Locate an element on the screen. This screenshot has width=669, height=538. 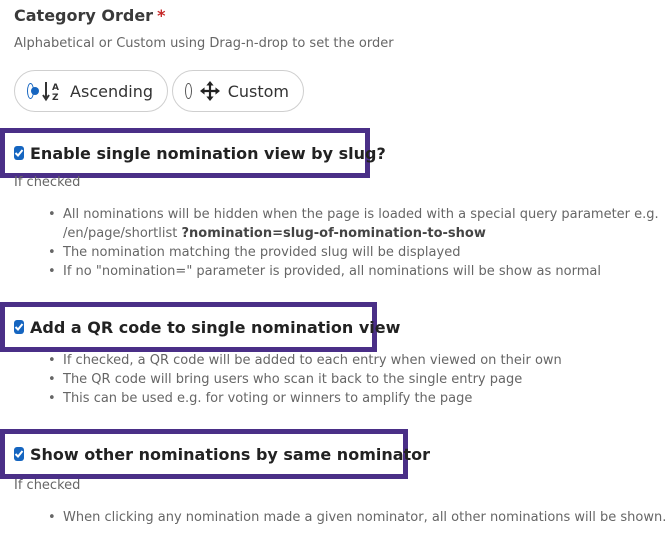
radio-label-ascending: Ascending is located at coordinates (111, 91).